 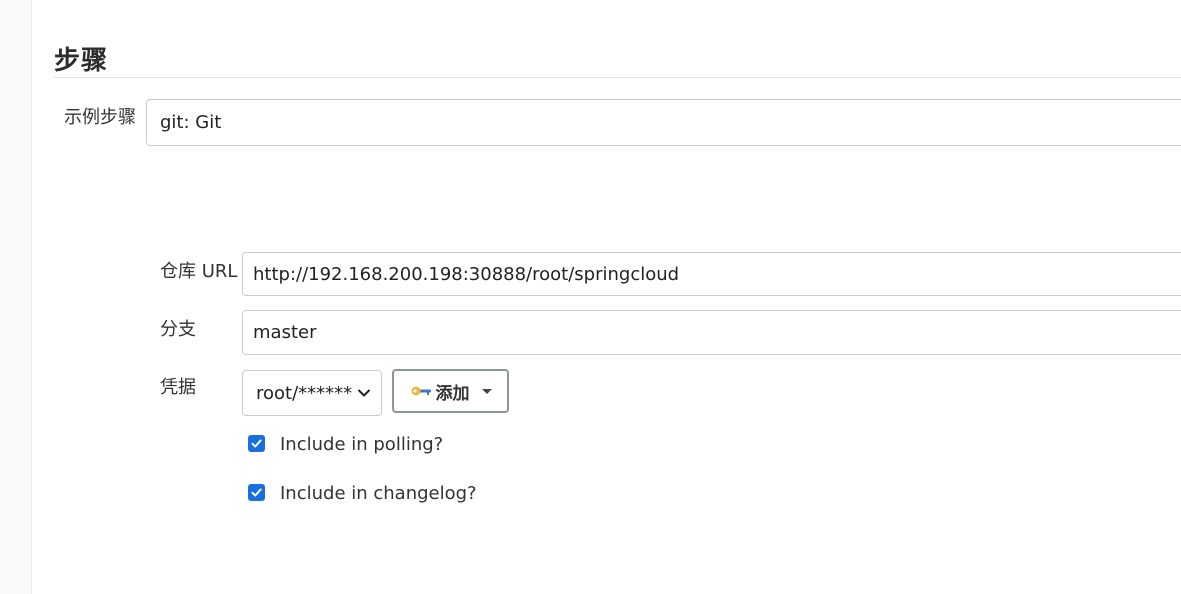 What do you see at coordinates (178, 387) in the screenshot?
I see `credentials-label: 凭据` at bounding box center [178, 387].